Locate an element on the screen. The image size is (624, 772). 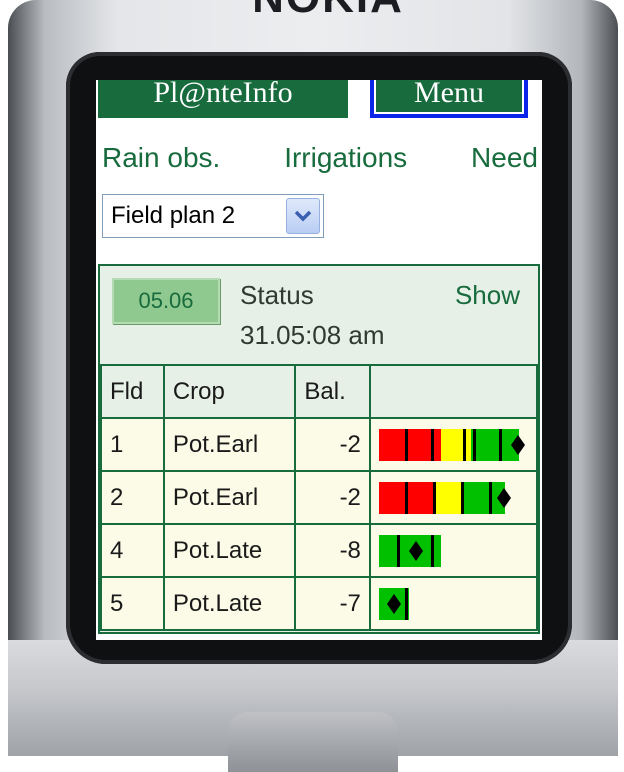
date-button: 05.06 is located at coordinates (166, 301).